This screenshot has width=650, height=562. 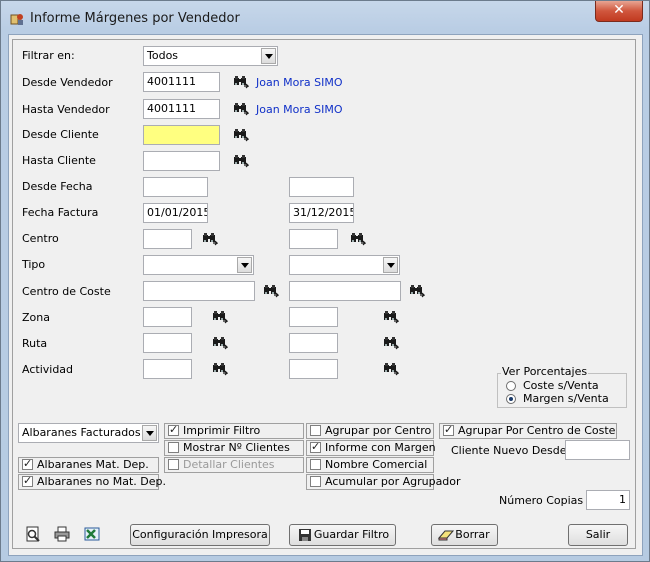 I want to click on hasta-cliente-input, so click(x=181, y=161).